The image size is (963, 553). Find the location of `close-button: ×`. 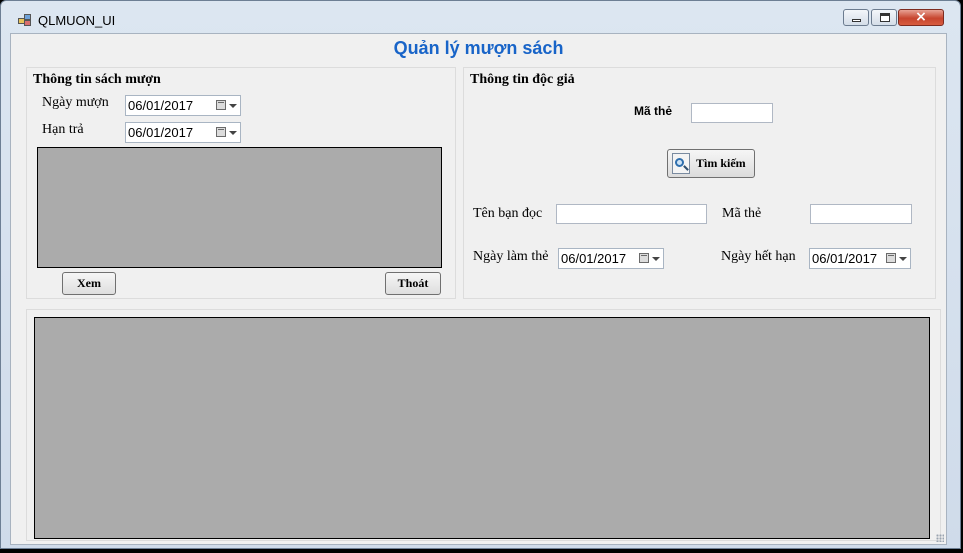

close-button: × is located at coordinates (921, 17).